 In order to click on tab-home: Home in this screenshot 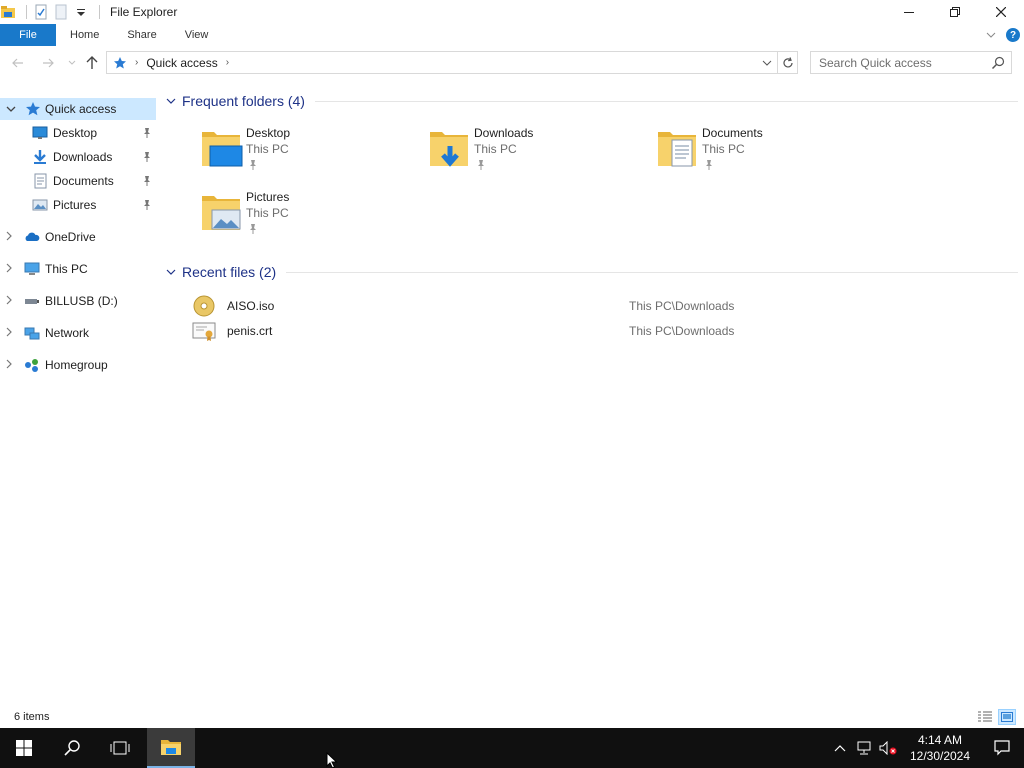, I will do `click(84, 35)`.